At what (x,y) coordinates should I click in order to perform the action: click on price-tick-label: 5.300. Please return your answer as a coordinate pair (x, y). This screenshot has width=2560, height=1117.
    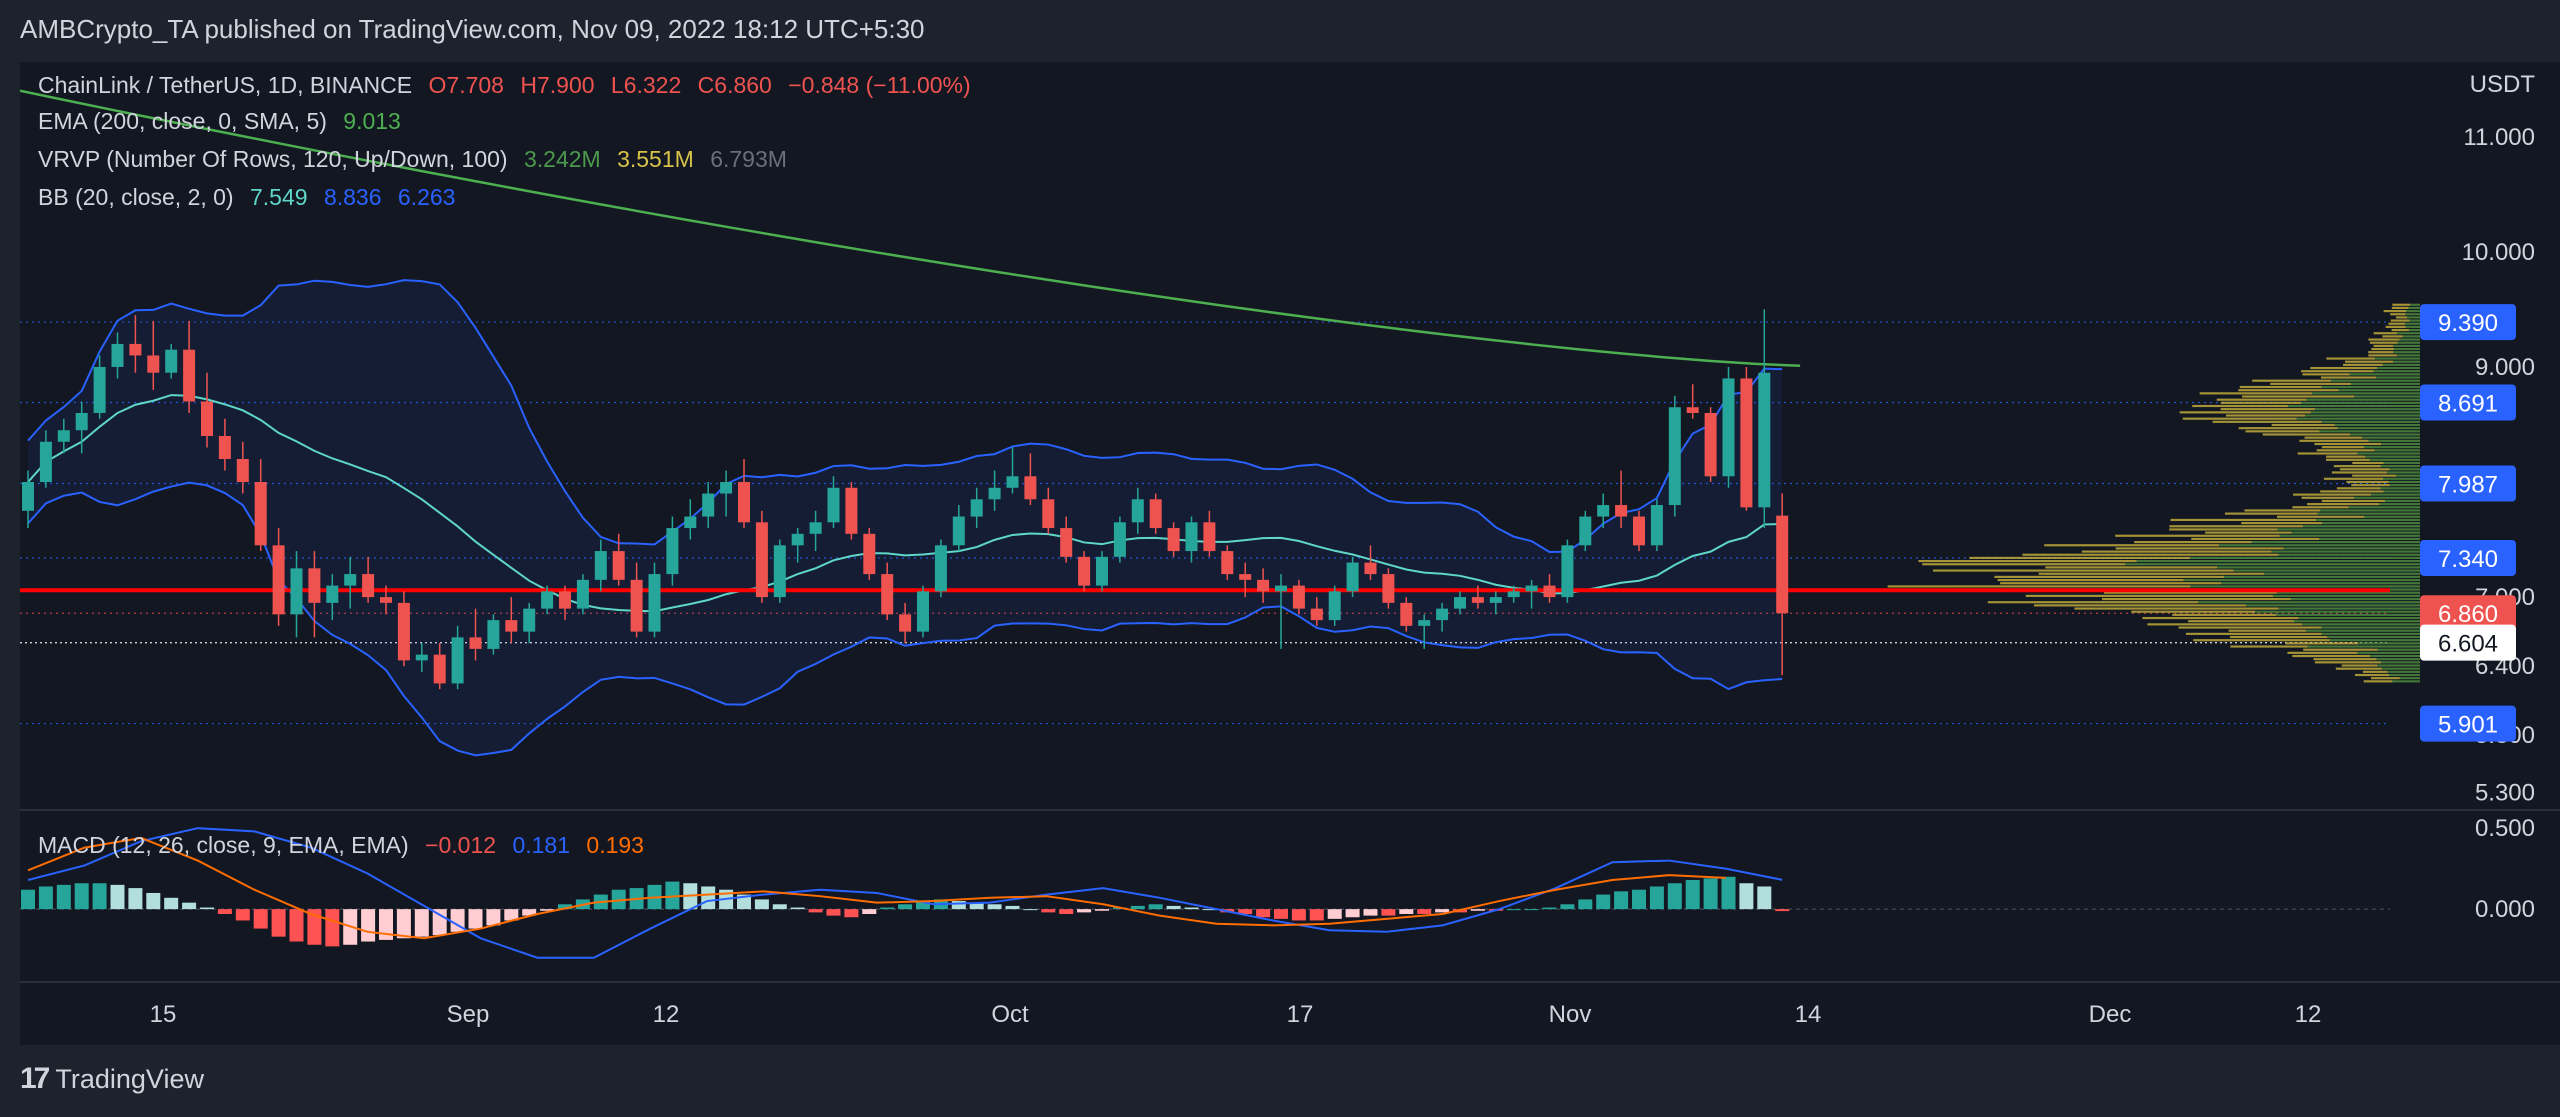
    Looking at the image, I should click on (2505, 793).